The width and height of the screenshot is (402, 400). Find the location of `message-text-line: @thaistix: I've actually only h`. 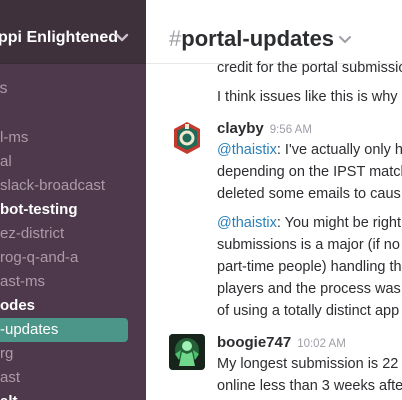

message-text-line: @thaistix: I've actually only h is located at coordinates (309, 150).